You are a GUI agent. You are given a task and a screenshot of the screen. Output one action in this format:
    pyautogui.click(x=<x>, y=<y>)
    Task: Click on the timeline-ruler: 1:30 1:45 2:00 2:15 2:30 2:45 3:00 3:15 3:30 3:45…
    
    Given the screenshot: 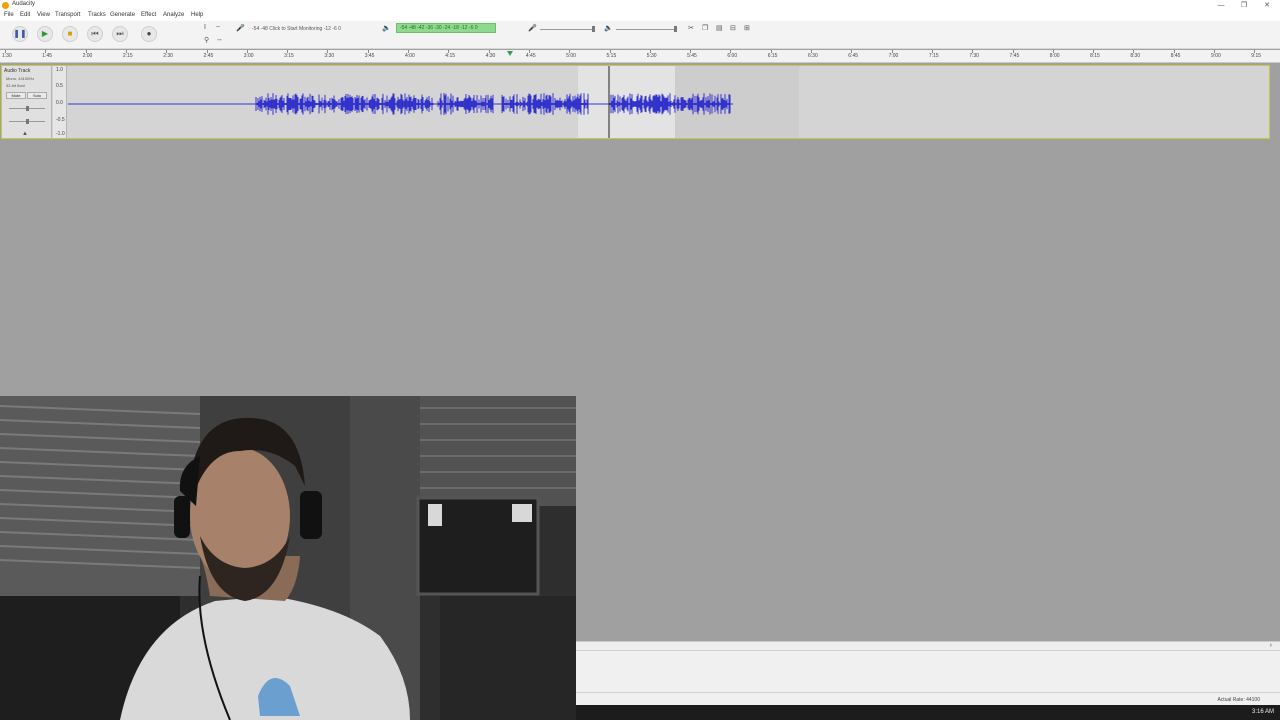 What is the action you would take?
    pyautogui.click(x=640, y=56)
    